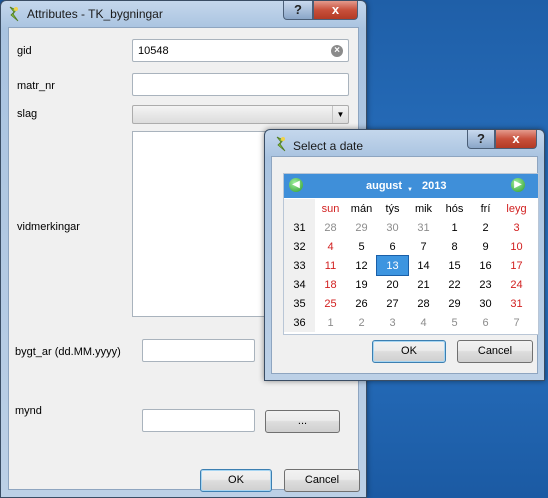  What do you see at coordinates (330, 284) in the screenshot?
I see `calendar-day: 18` at bounding box center [330, 284].